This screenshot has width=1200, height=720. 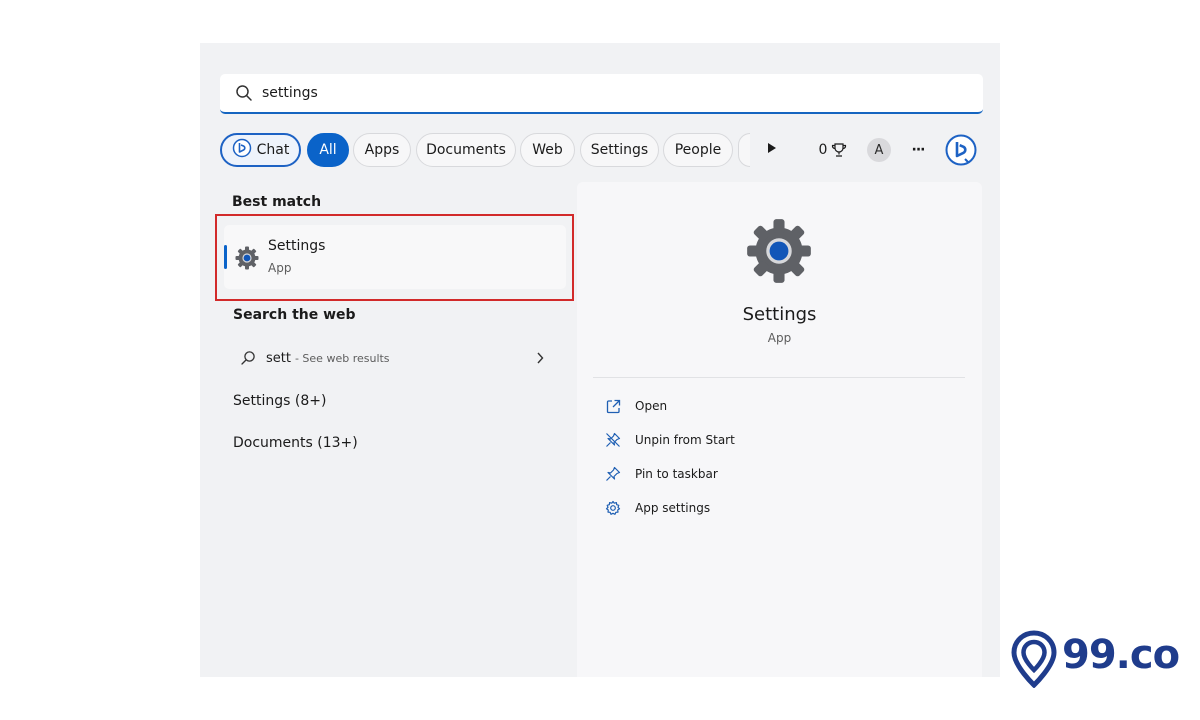 I want to click on filter-people: People, so click(x=698, y=150).